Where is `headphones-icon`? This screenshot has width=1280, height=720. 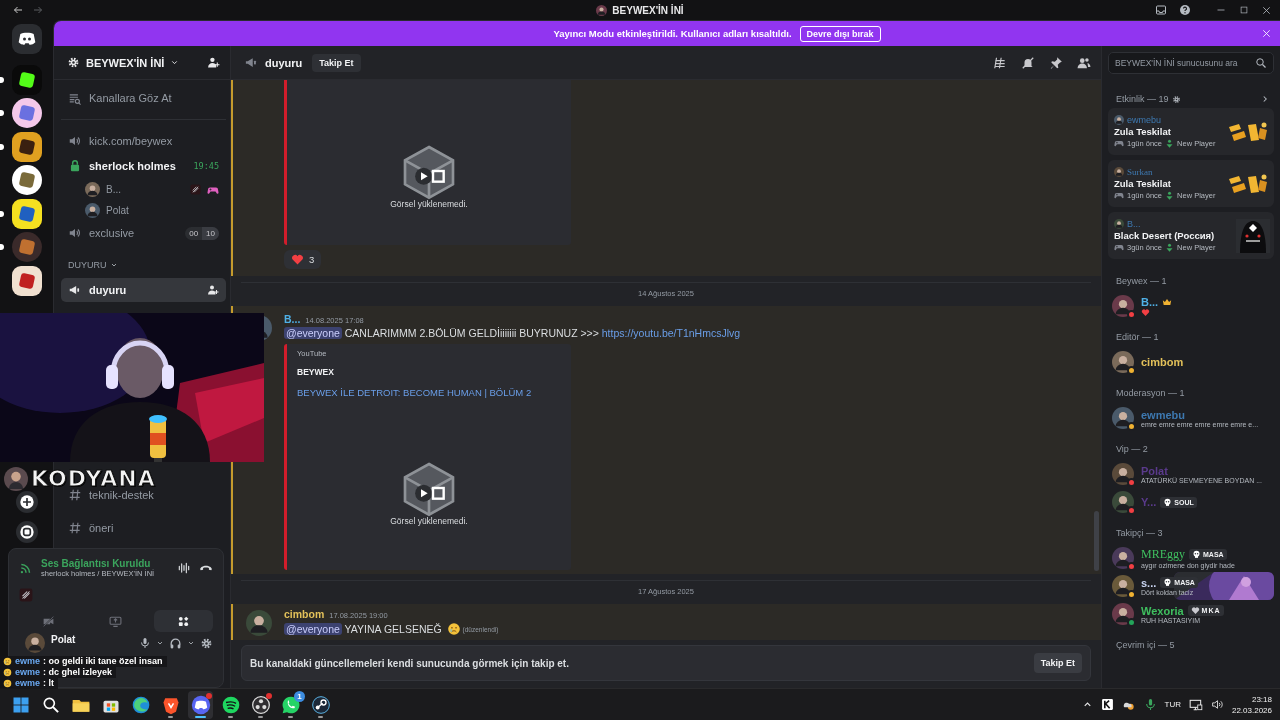 headphones-icon is located at coordinates (175, 643).